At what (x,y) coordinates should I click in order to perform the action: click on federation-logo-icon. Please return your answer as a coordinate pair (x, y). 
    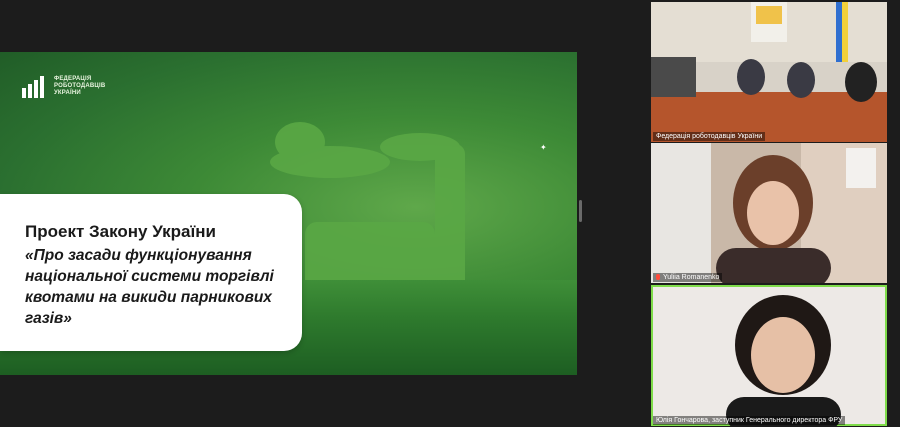
    Looking at the image, I should click on (33, 87).